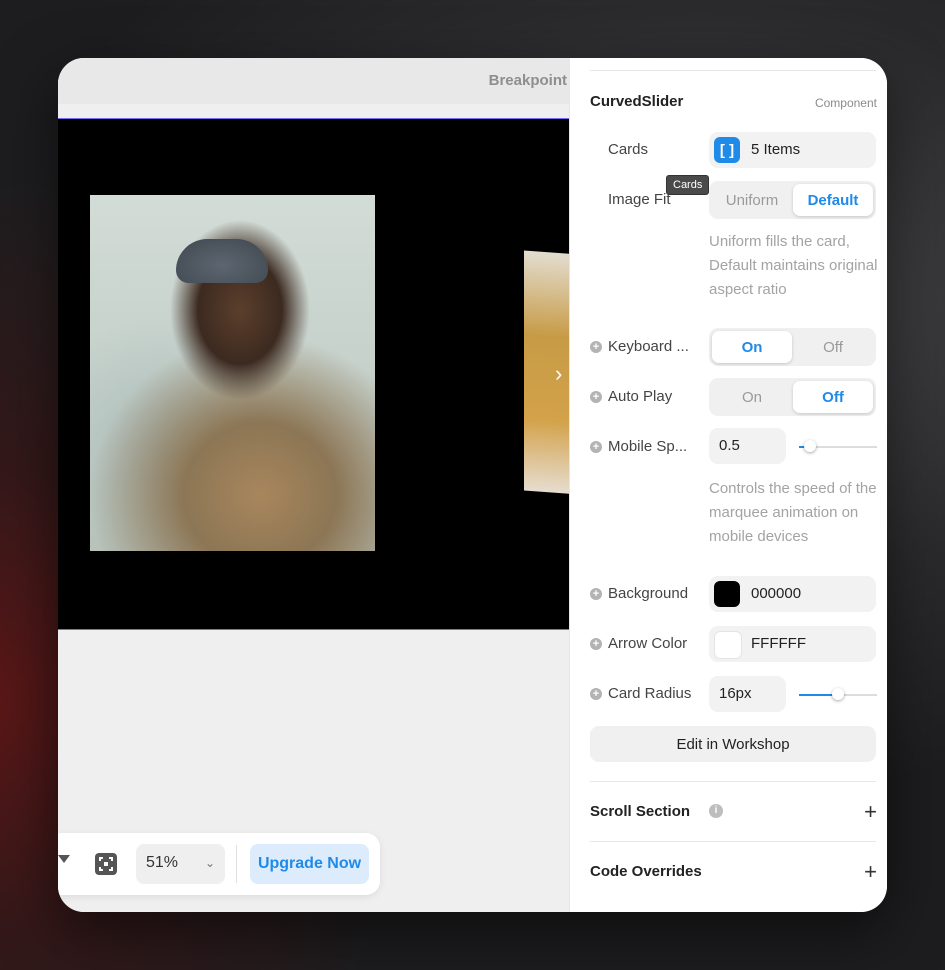 The width and height of the screenshot is (945, 970). Describe the element at coordinates (688, 185) in the screenshot. I see `cards-tooltip: Cards` at that location.